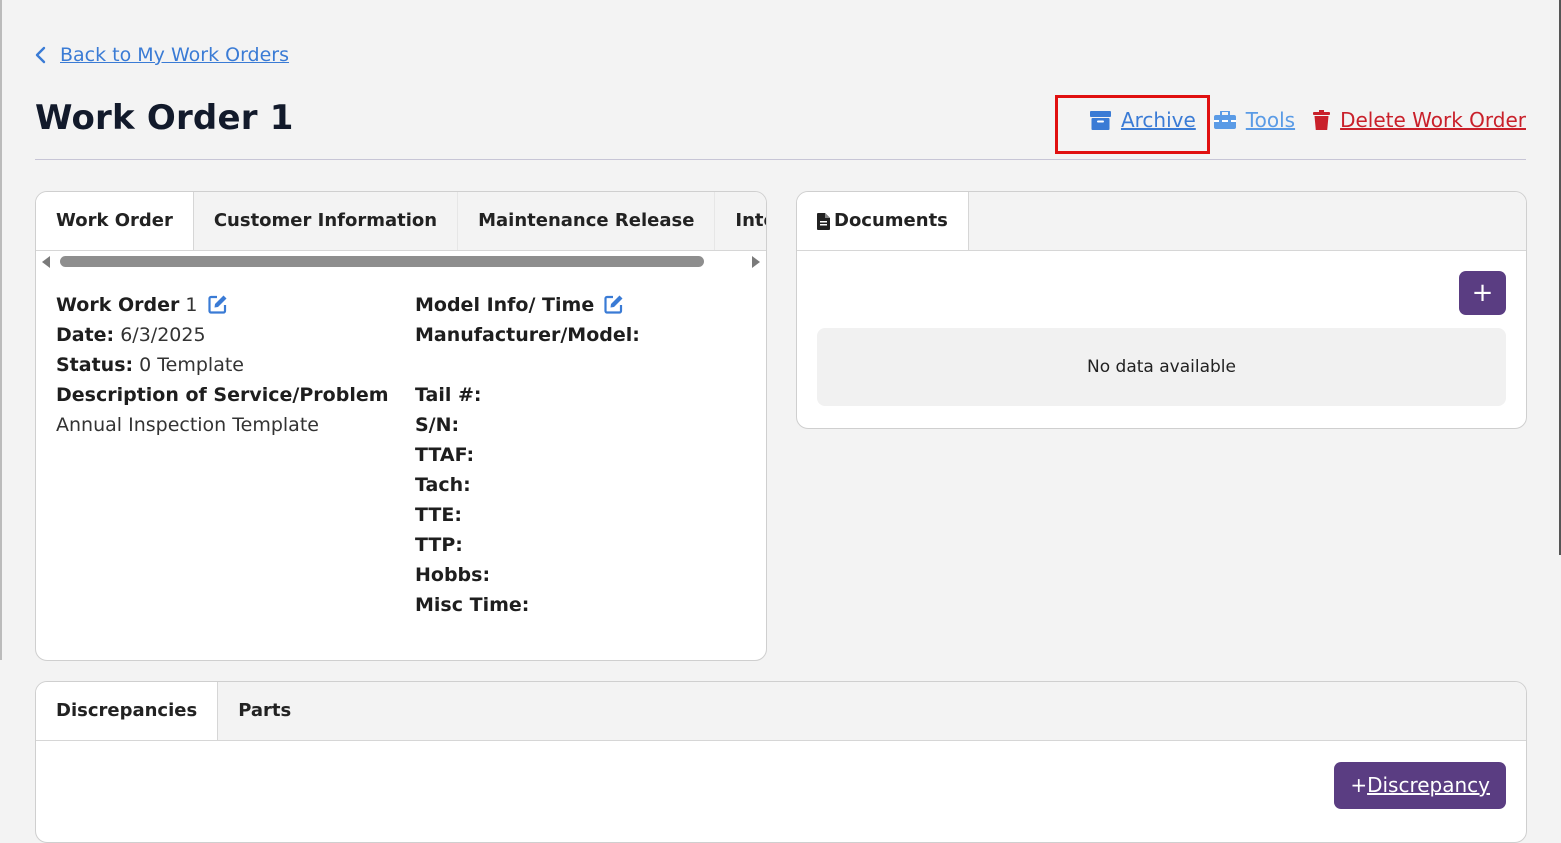  I want to click on plus-icon: +, so click(1359, 785).